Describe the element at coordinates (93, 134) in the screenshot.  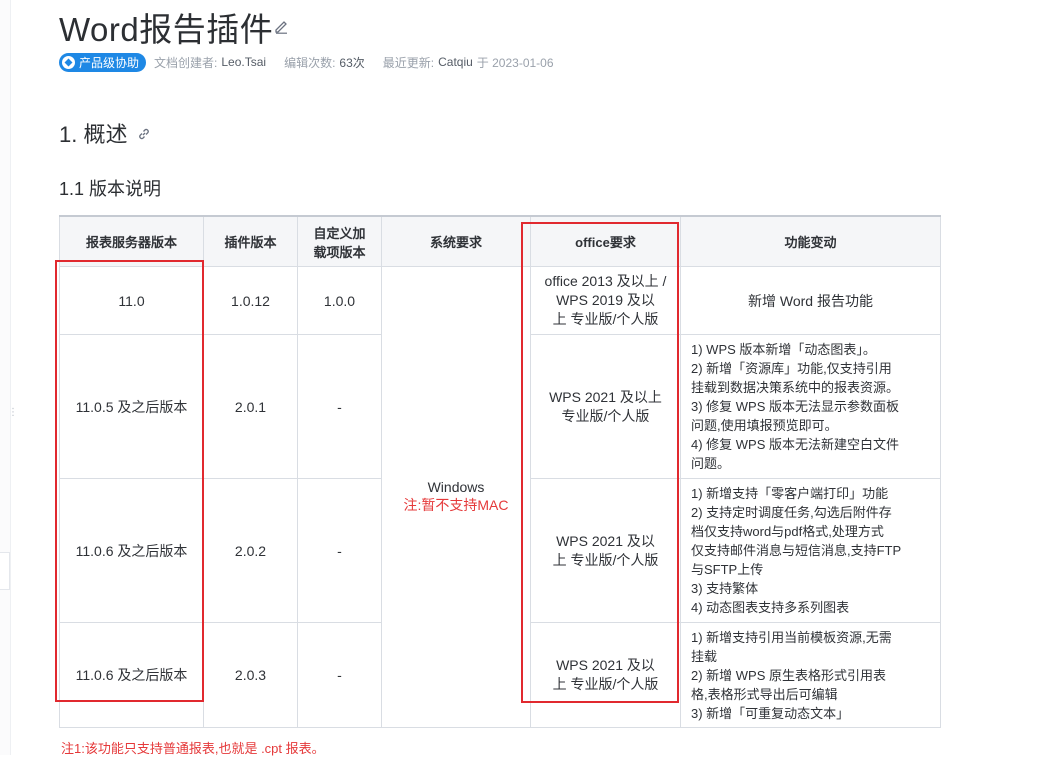
I see `section-heading-overview: 1. 概述` at that location.